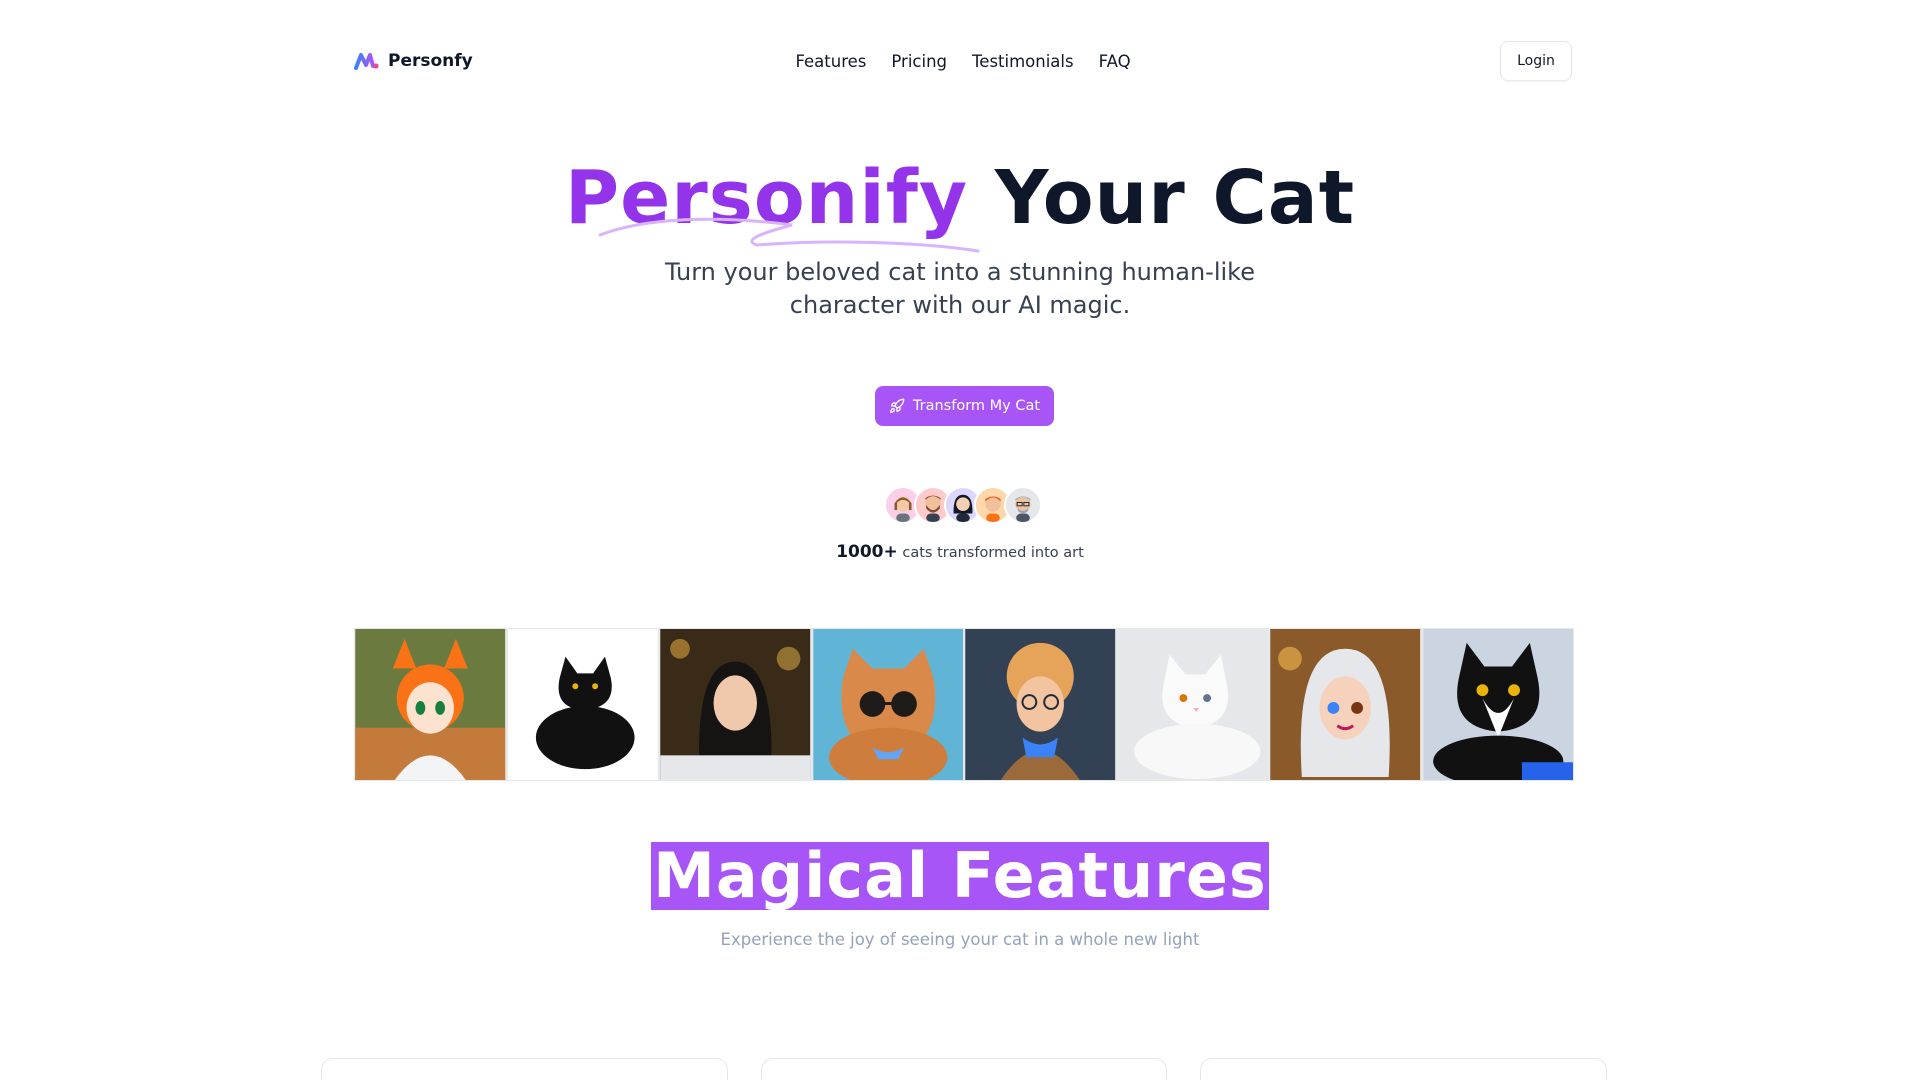  Describe the element at coordinates (963, 506) in the screenshot. I see `avatar-stack` at that location.